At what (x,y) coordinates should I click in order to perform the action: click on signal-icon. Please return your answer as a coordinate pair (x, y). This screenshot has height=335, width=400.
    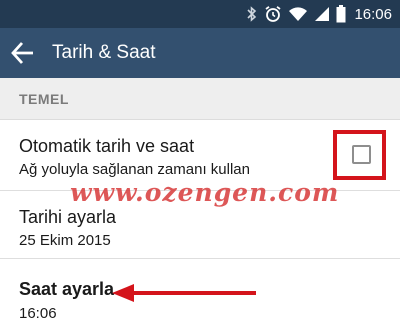
    Looking at the image, I should click on (322, 14).